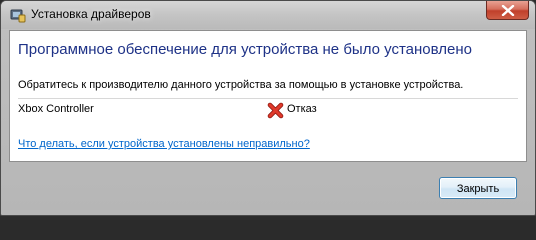 This screenshot has height=240, width=536. I want to click on close-button: Закрыть, so click(478, 188).